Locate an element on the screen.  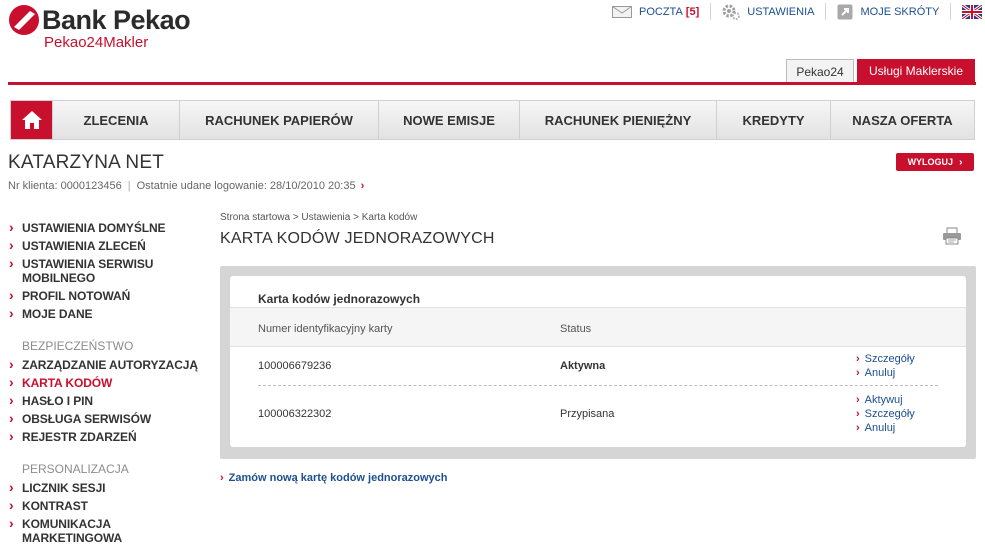
gear-icon is located at coordinates (731, 12).